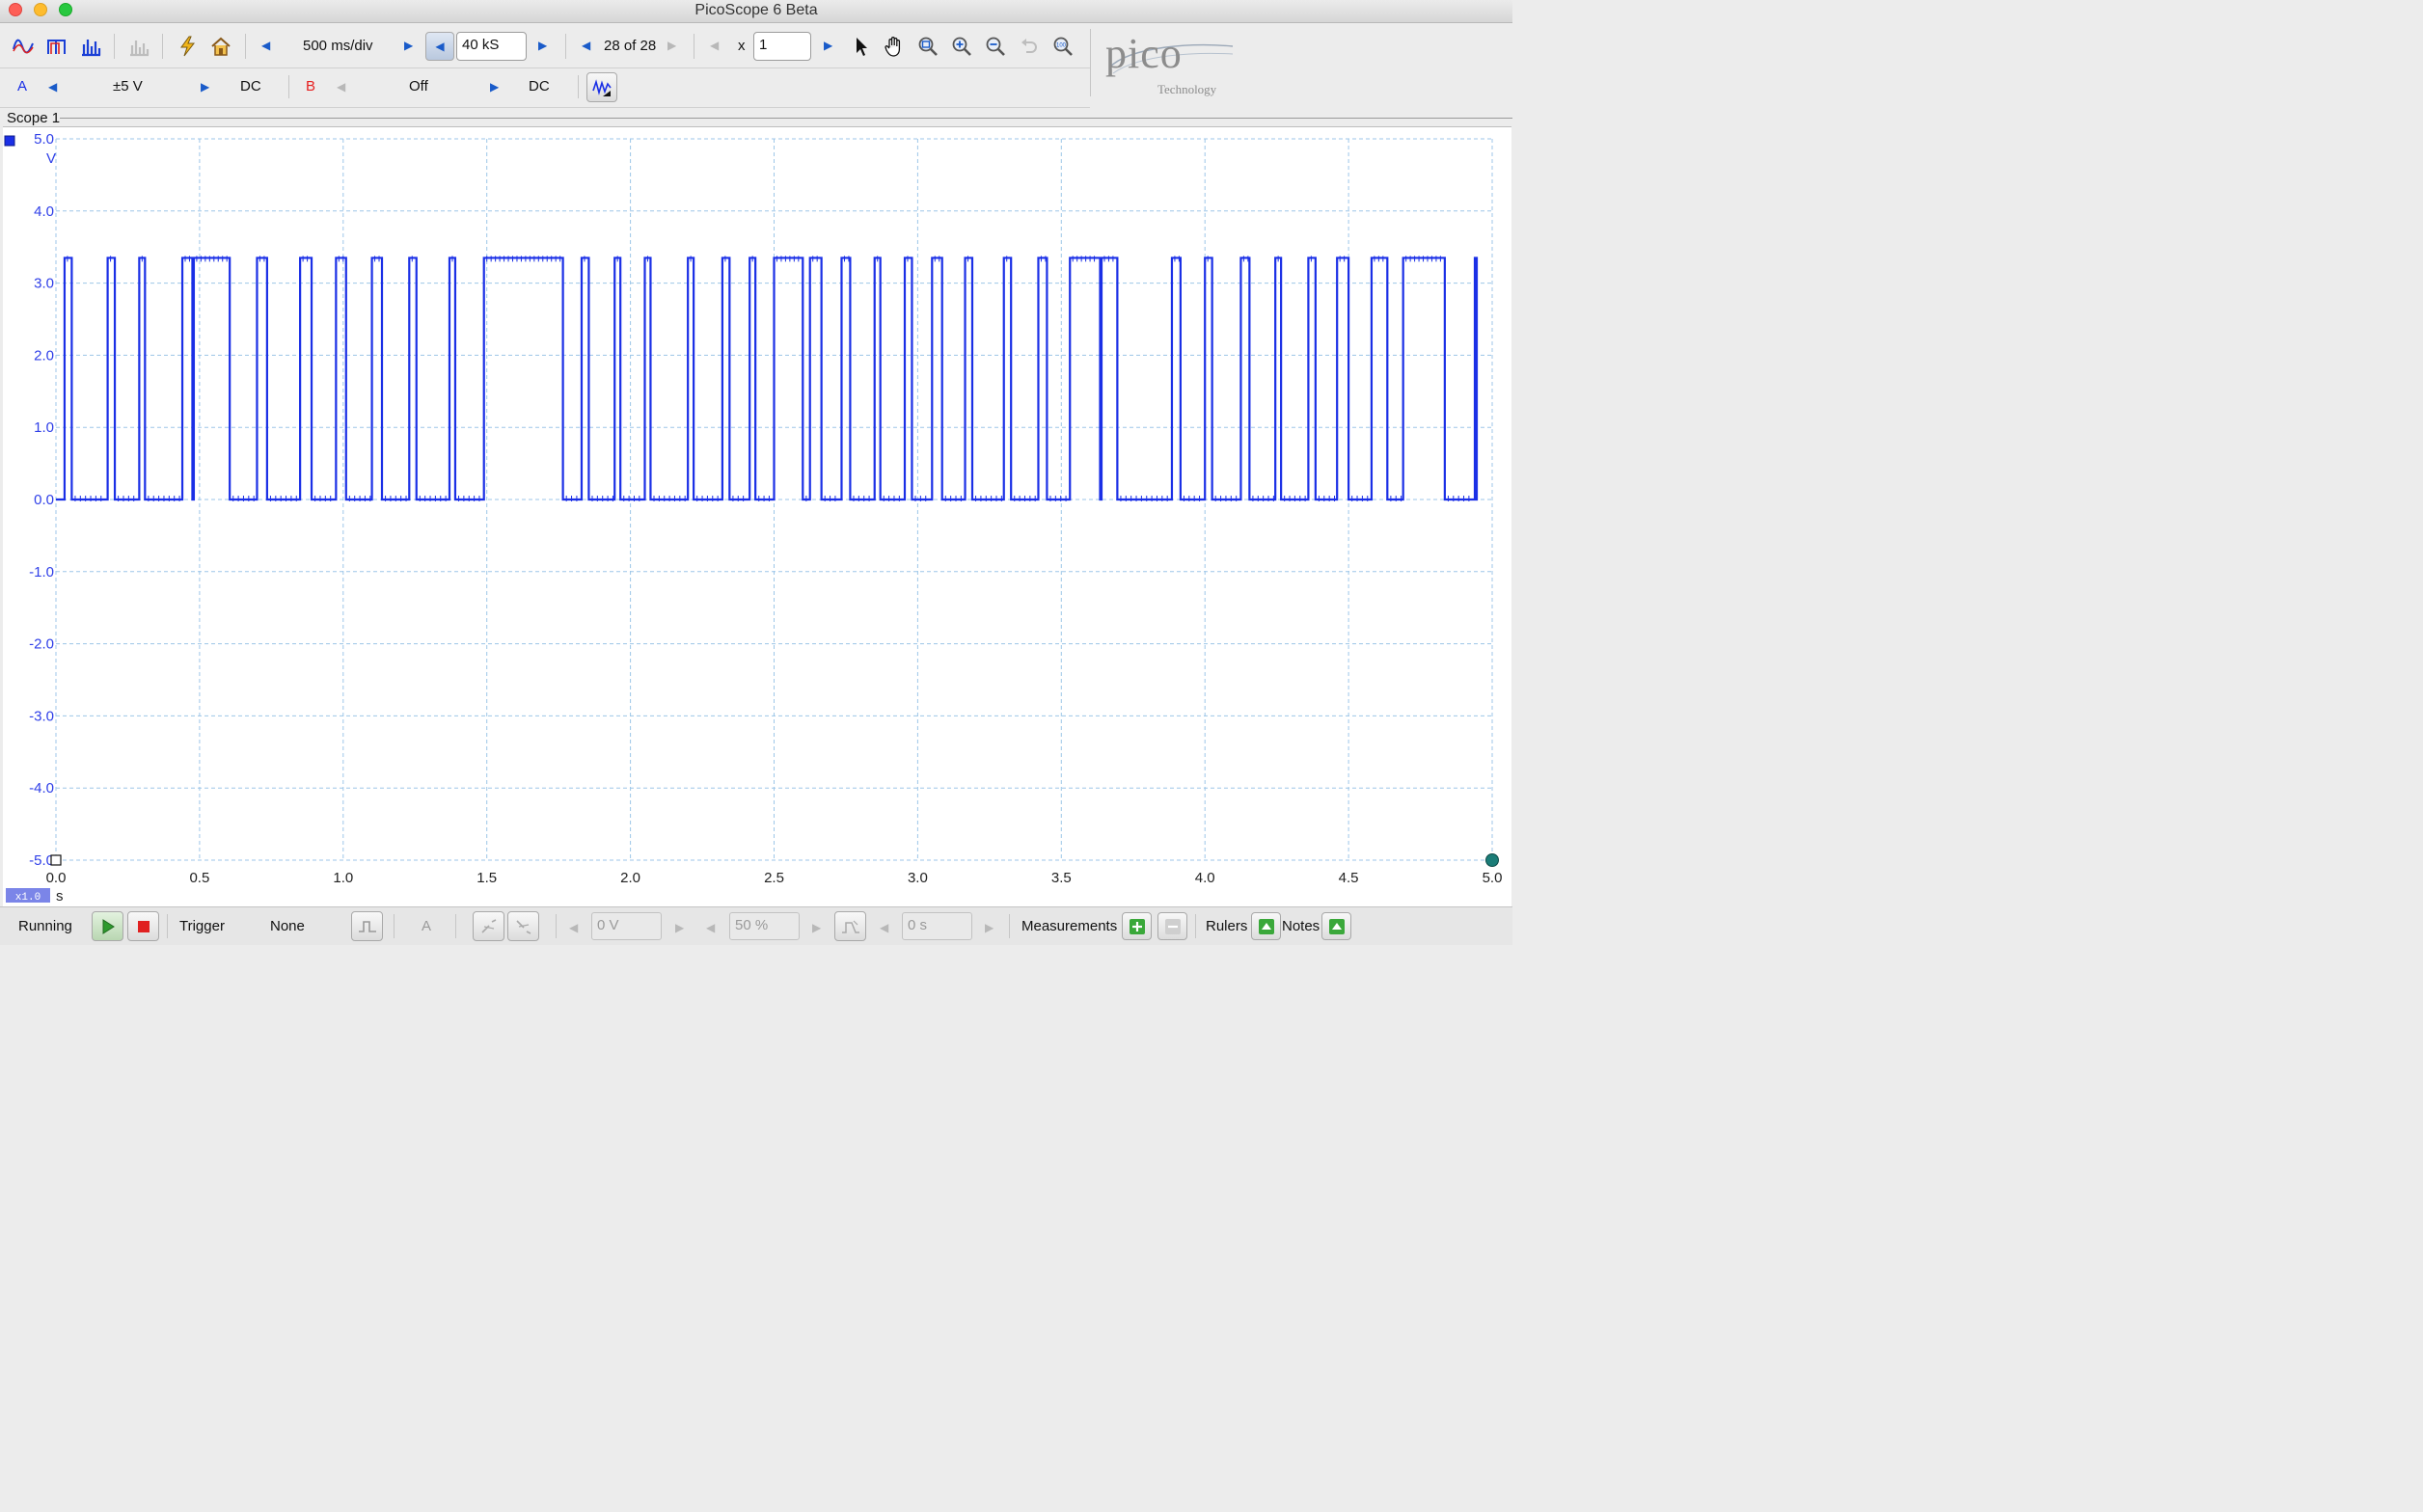  Describe the element at coordinates (573, 927) in the screenshot. I see `trigger-level-decrease-arrow-icon: ◀` at that location.